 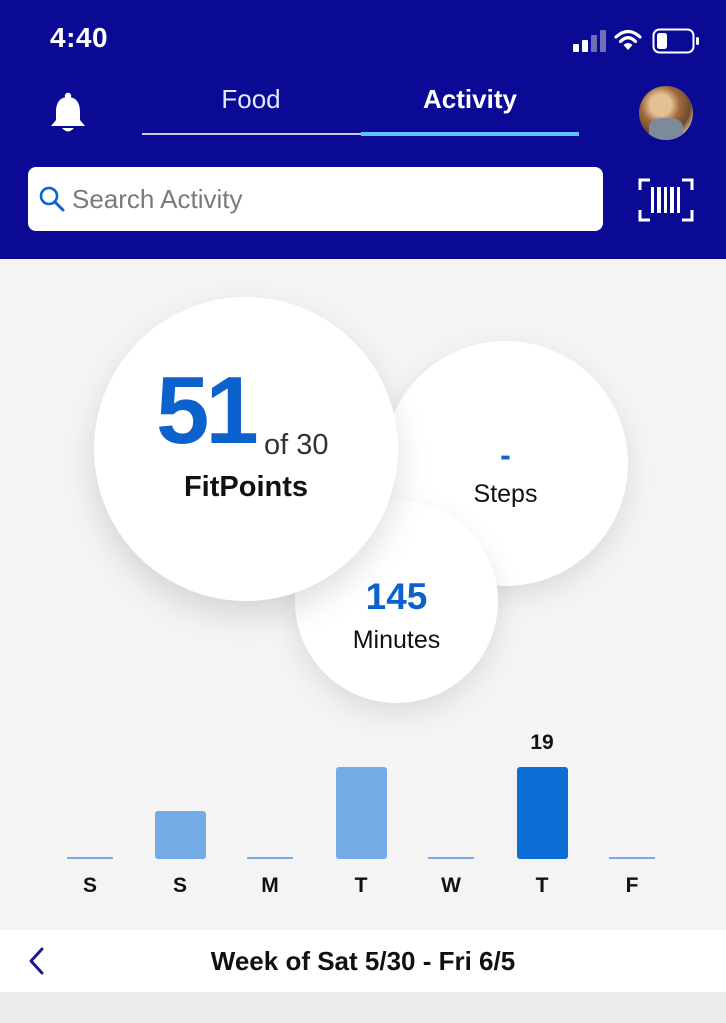 I want to click on search-box, so click(x=315, y=199).